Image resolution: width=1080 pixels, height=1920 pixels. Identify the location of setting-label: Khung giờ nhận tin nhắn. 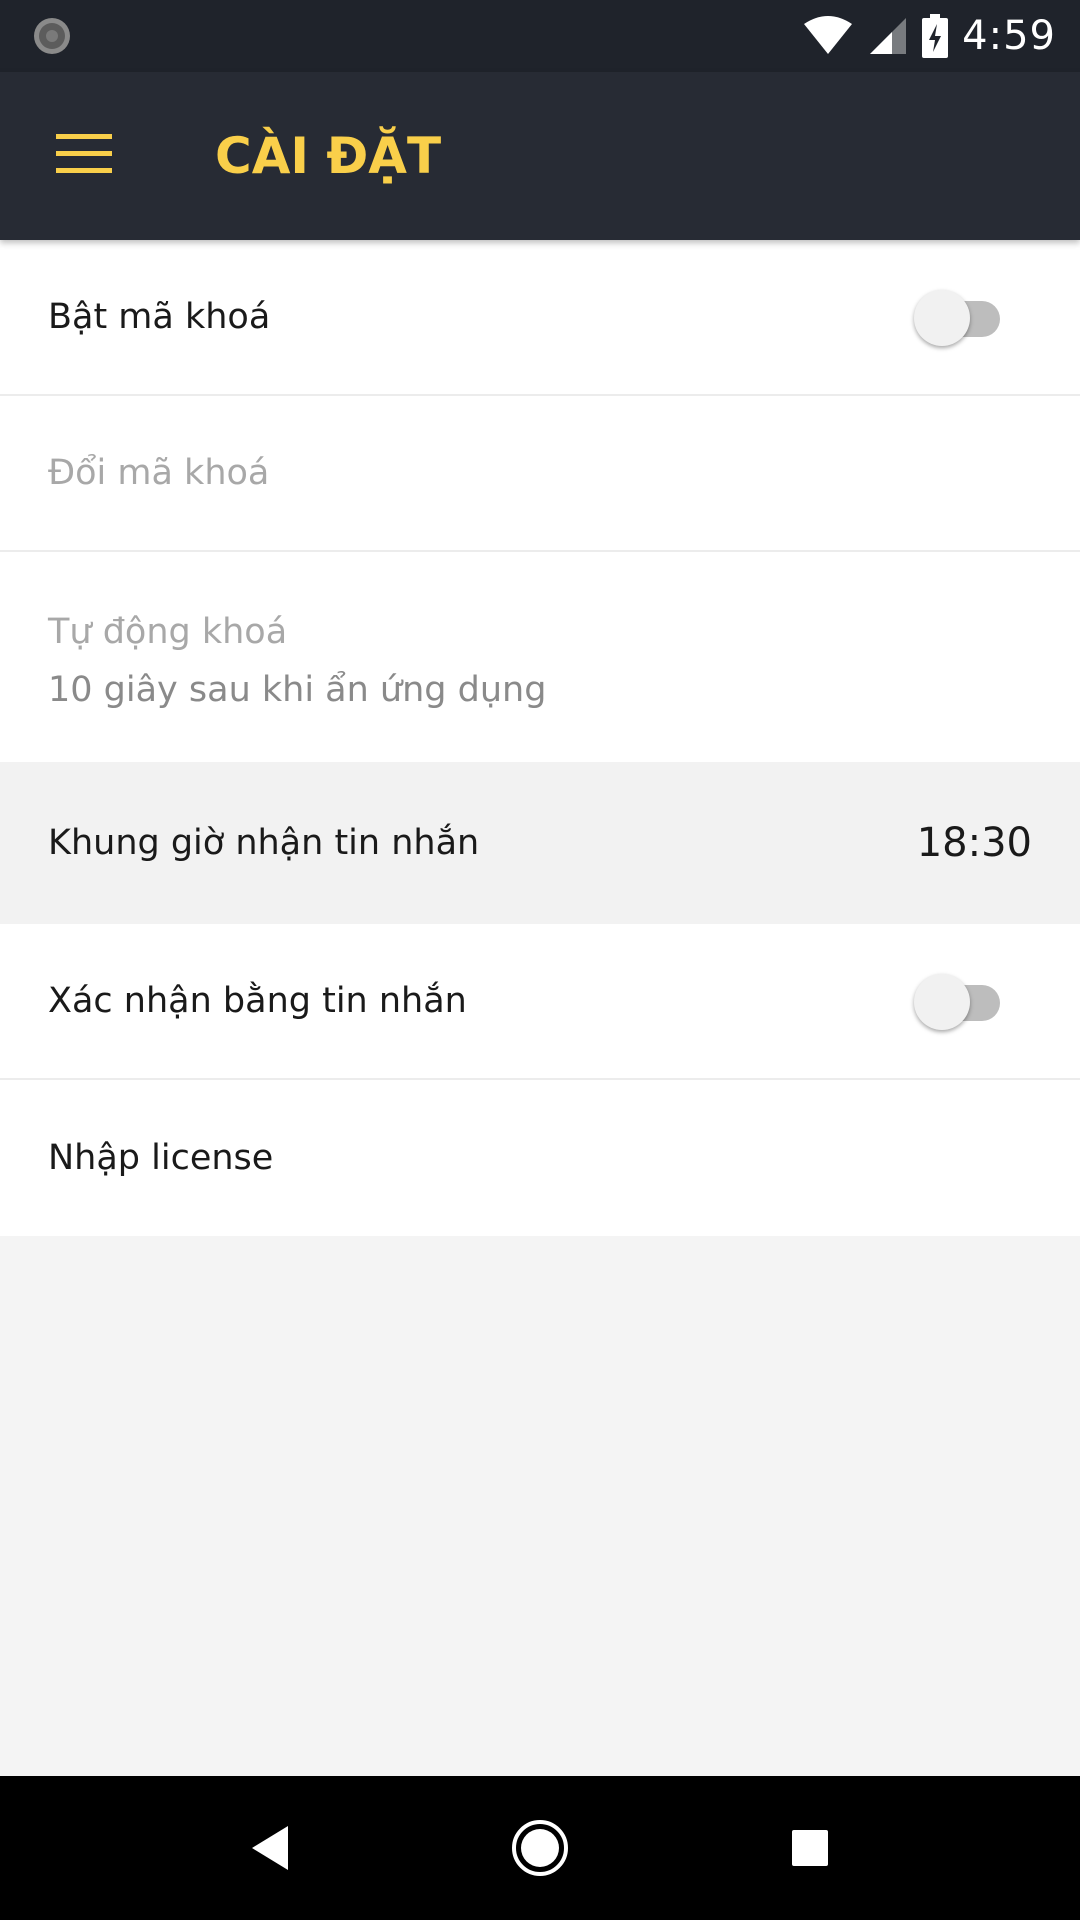
(264, 843).